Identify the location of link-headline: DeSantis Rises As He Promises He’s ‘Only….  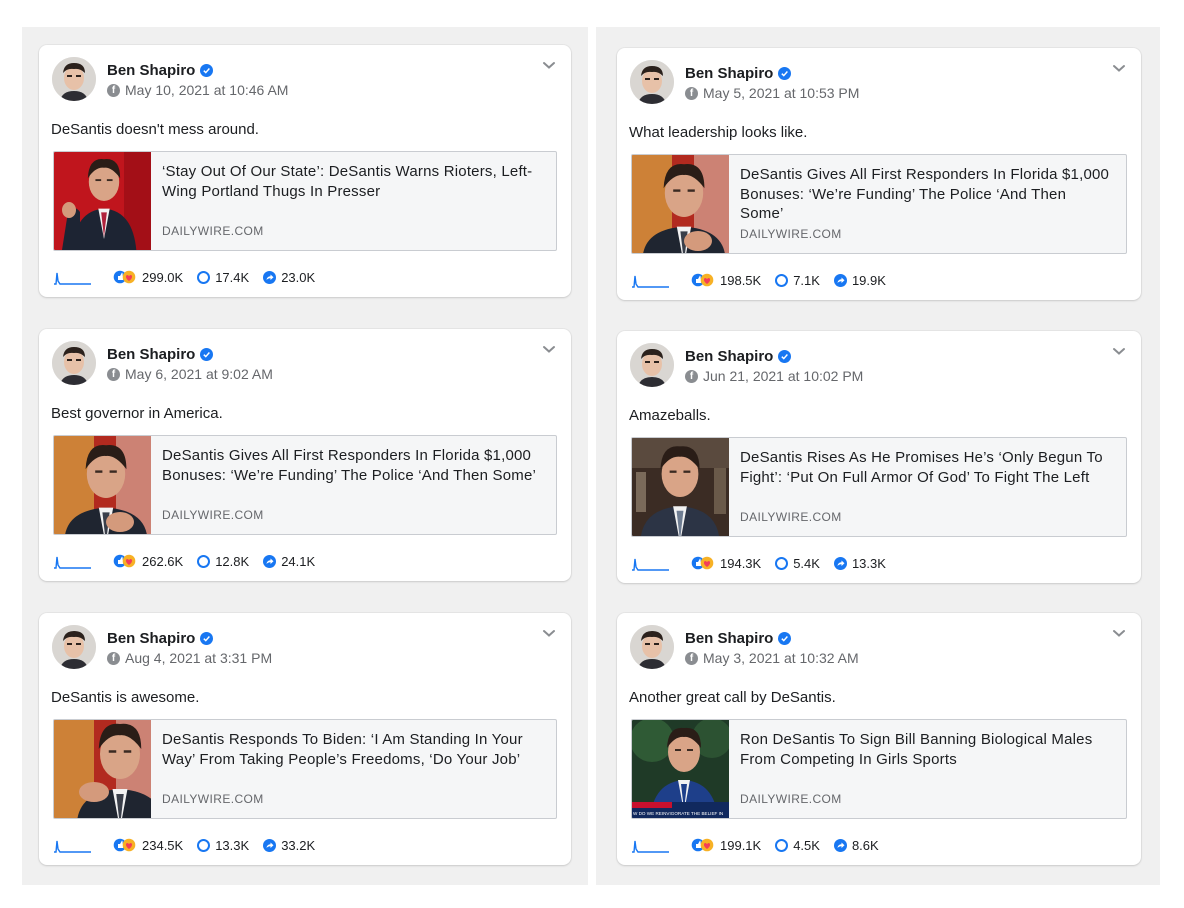
(926, 467).